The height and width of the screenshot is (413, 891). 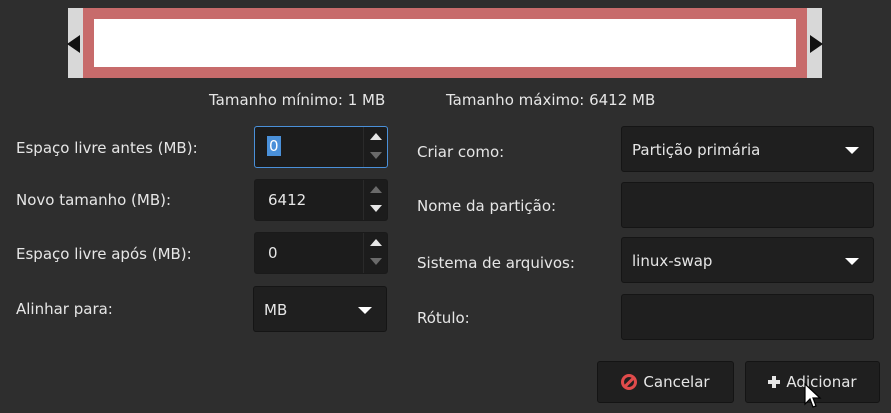 What do you see at coordinates (813, 395) in the screenshot?
I see `mouse-cursor-icon` at bounding box center [813, 395].